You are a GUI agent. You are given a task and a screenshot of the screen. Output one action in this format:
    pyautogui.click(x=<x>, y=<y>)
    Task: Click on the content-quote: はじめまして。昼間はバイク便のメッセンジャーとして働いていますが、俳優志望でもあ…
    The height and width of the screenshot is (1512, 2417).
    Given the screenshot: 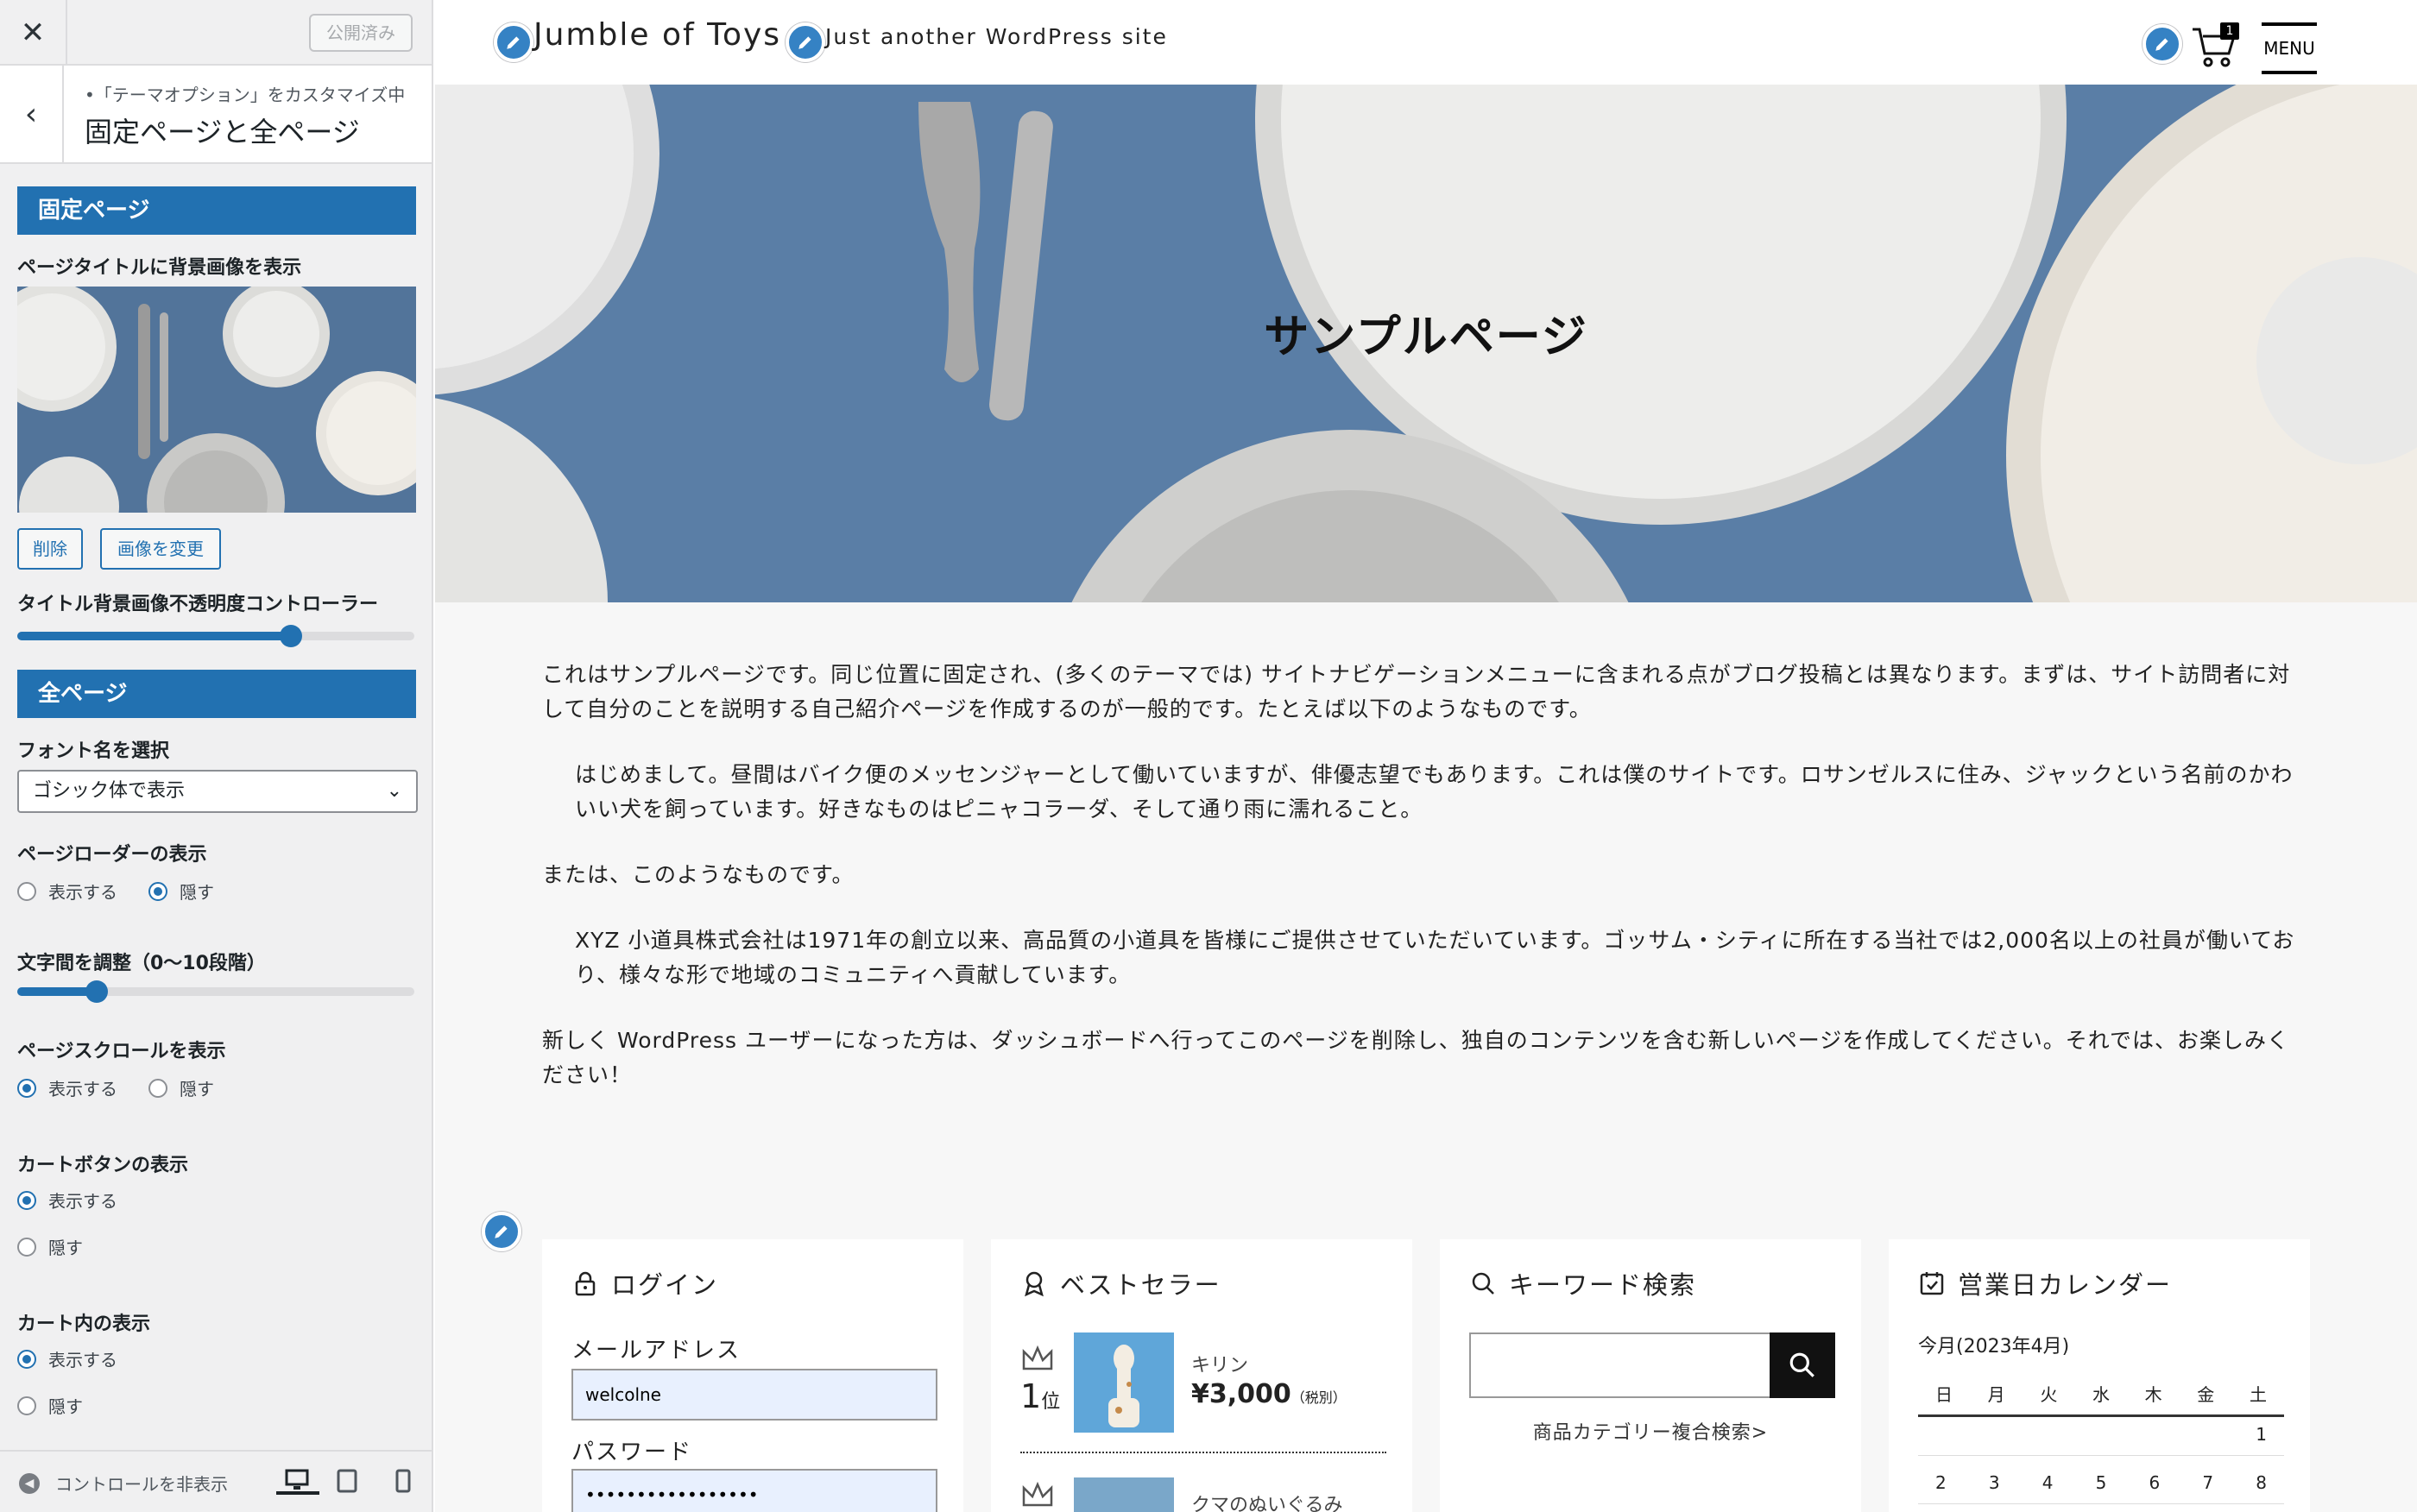 What is the action you would take?
    pyautogui.click(x=1434, y=792)
    